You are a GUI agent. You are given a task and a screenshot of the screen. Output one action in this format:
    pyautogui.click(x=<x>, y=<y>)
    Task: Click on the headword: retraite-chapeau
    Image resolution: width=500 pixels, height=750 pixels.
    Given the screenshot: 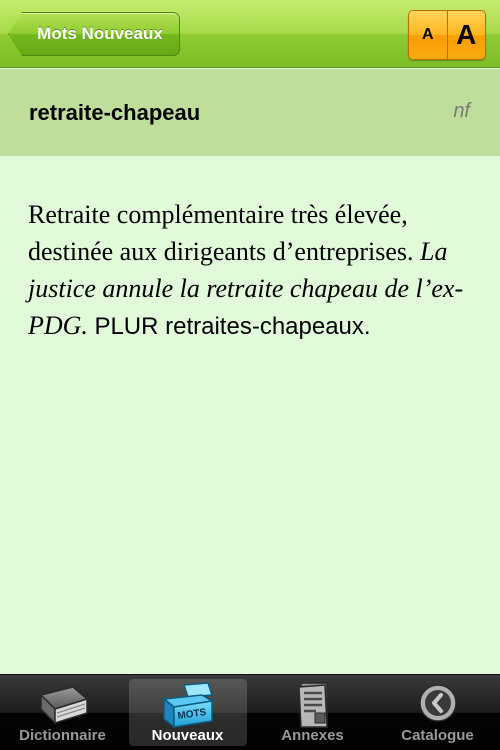 What is the action you would take?
    pyautogui.click(x=115, y=112)
    